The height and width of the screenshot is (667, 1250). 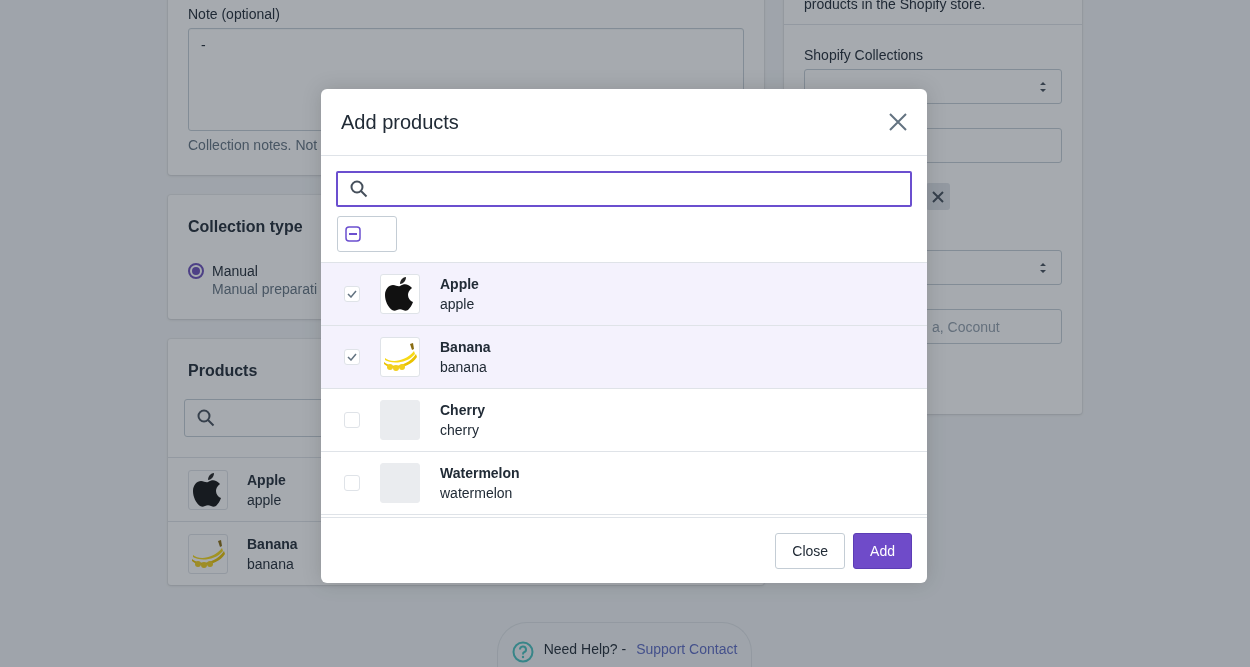 What do you see at coordinates (367, 234) in the screenshot?
I see `bulk-select-button` at bounding box center [367, 234].